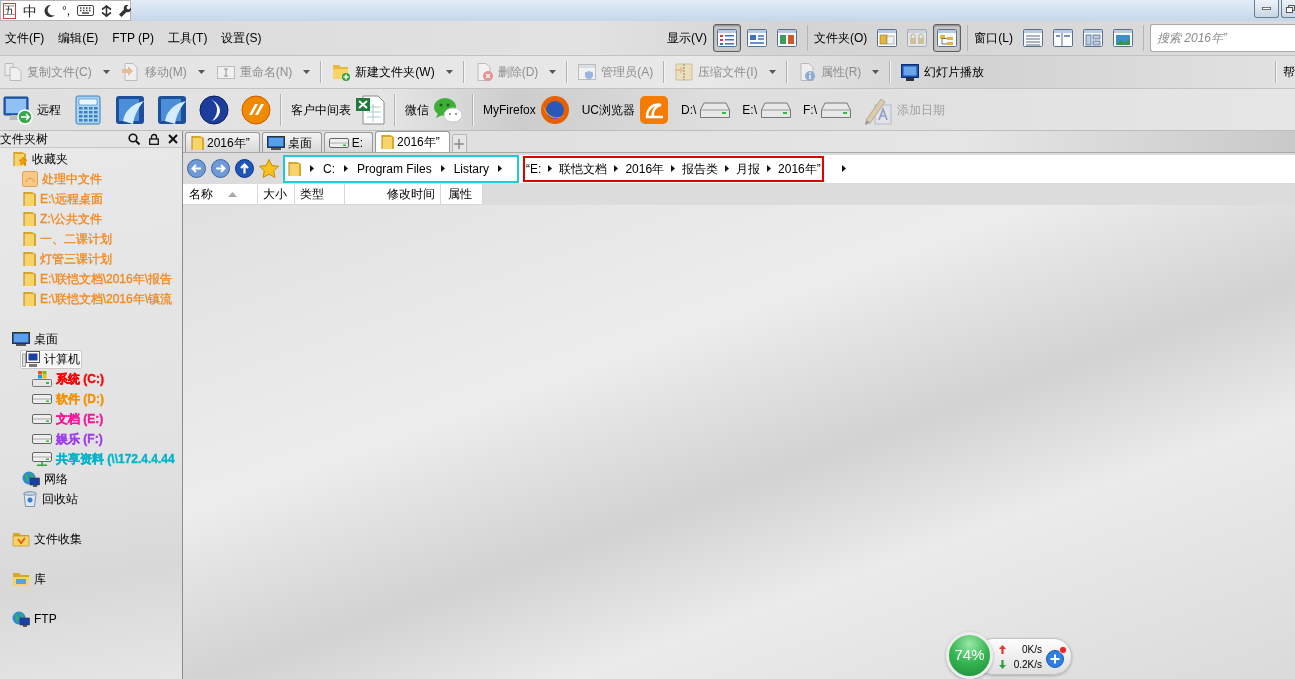 The width and height of the screenshot is (1295, 679). I want to click on wrench-icon, so click(125, 10).